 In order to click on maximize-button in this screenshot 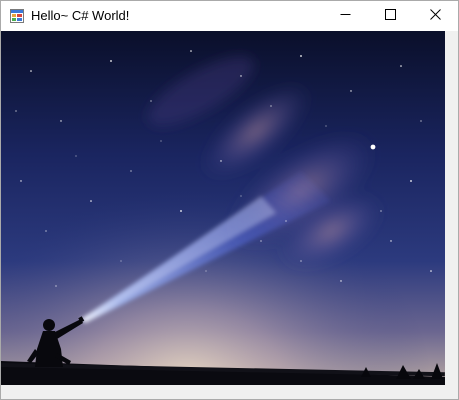, I will do `click(390, 16)`.